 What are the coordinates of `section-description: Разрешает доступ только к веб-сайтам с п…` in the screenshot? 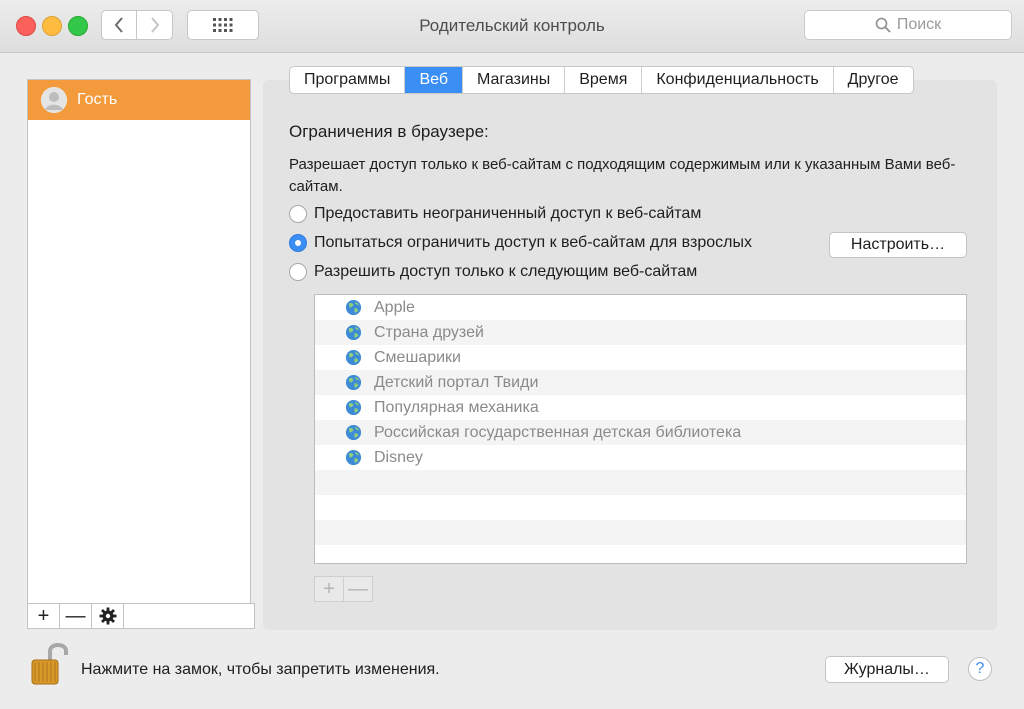 It's located at (622, 175).